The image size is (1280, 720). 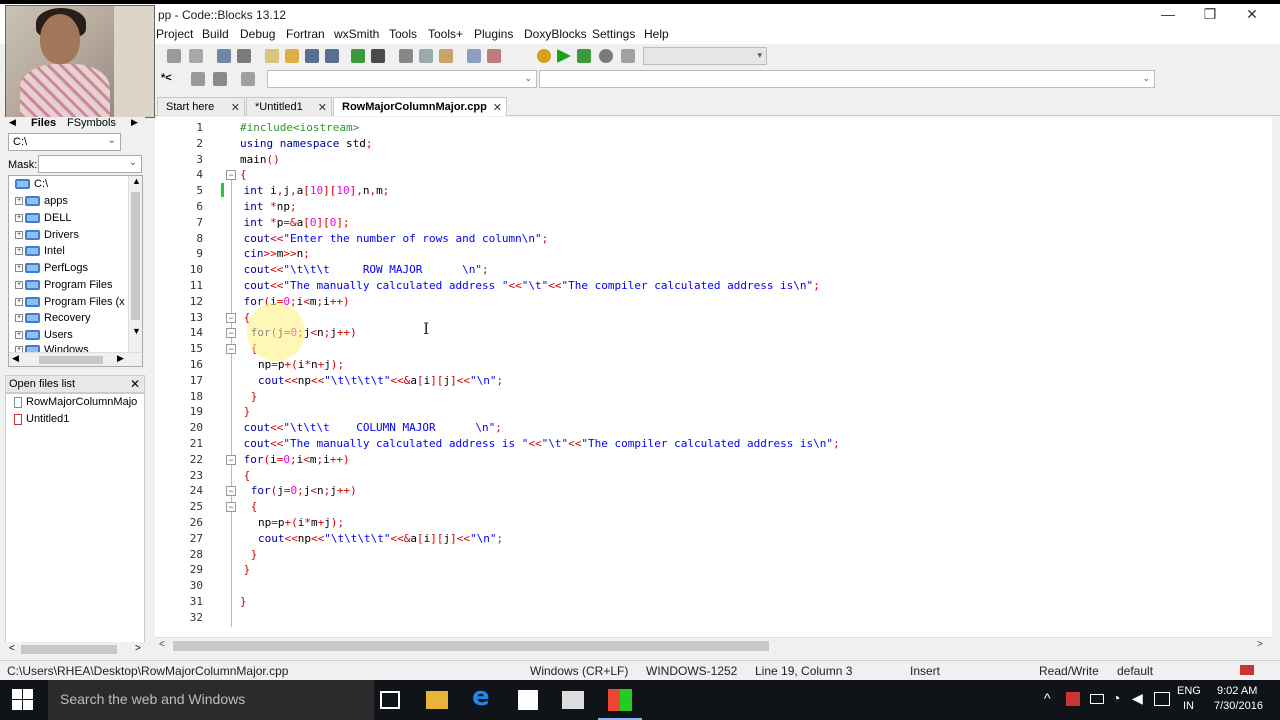 What do you see at coordinates (257, 34) in the screenshot?
I see `menu-debug: Debug` at bounding box center [257, 34].